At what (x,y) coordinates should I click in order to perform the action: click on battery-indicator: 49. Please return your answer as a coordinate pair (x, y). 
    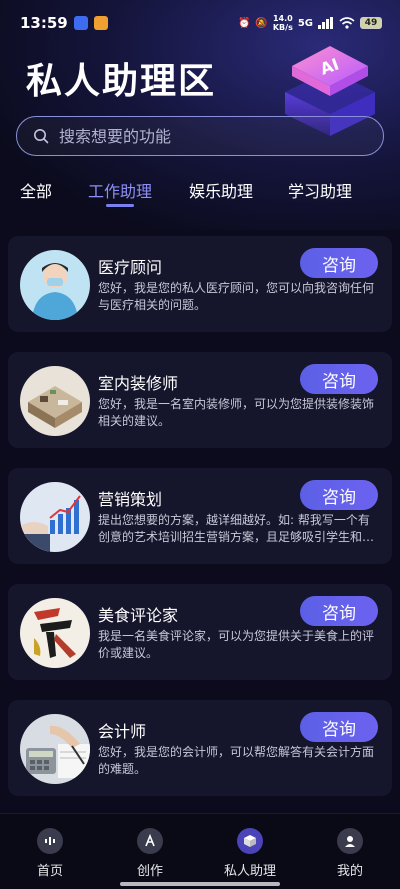
    Looking at the image, I should click on (371, 23).